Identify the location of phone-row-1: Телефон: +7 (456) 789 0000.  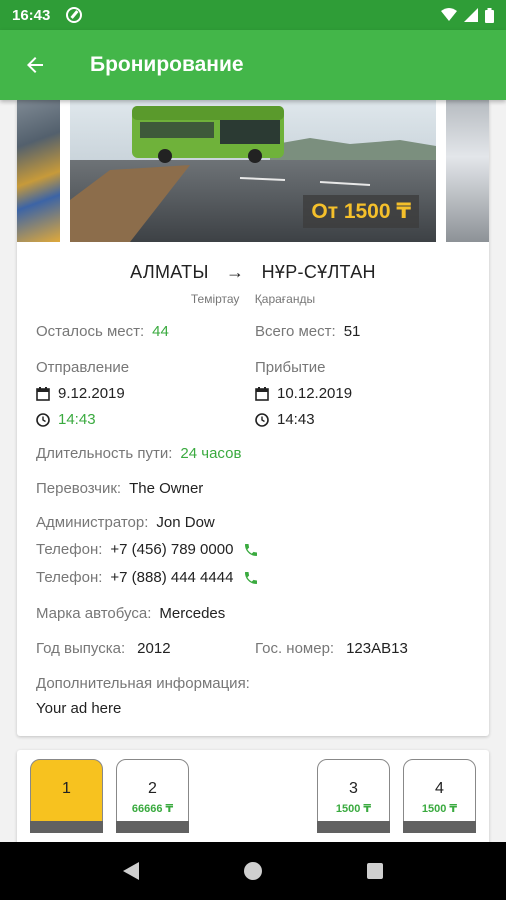
(147, 549).